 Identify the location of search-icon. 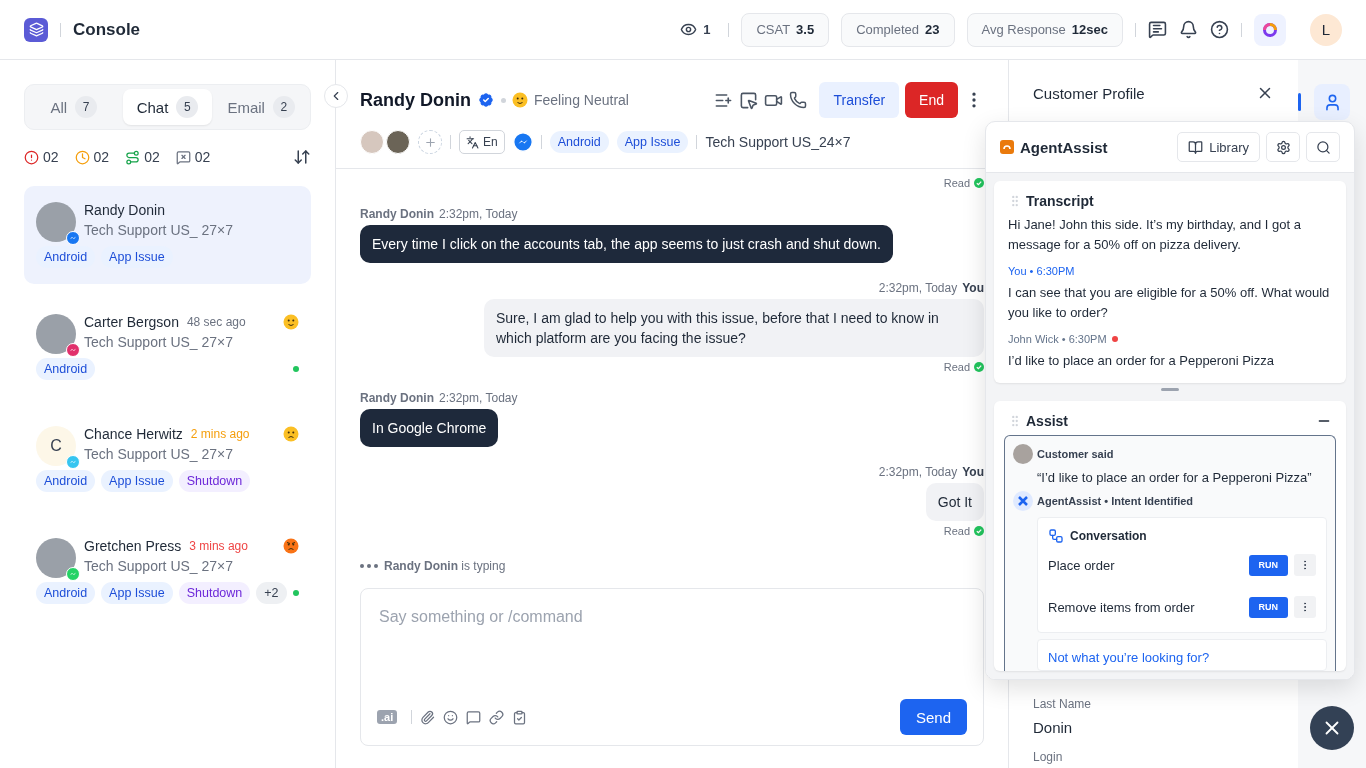
(1323, 147).